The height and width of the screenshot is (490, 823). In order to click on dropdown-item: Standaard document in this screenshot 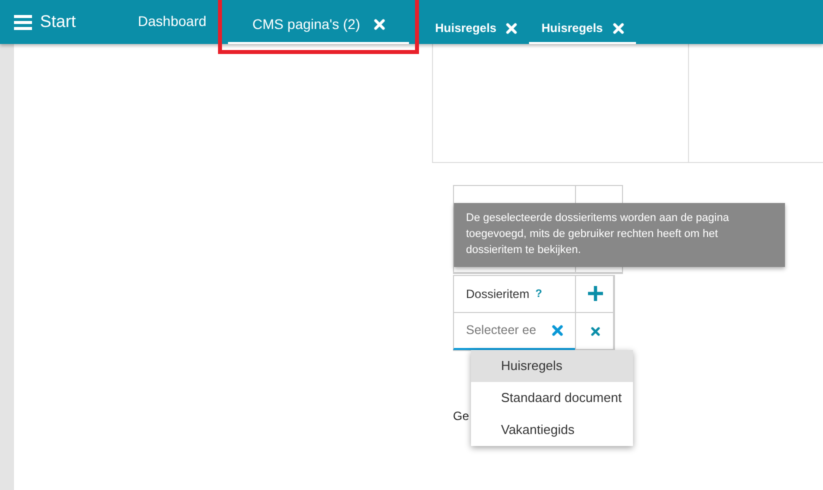, I will do `click(552, 398)`.